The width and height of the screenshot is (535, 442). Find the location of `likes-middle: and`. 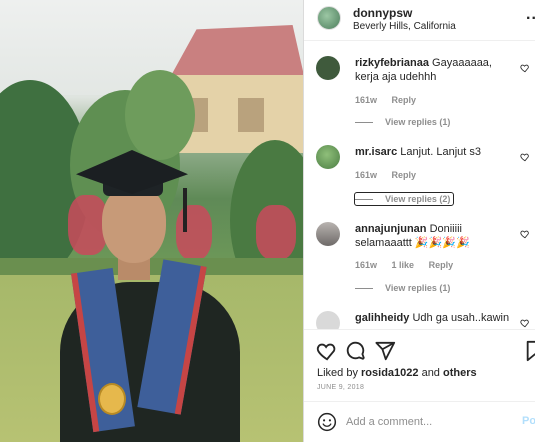

likes-middle: and is located at coordinates (430, 373).